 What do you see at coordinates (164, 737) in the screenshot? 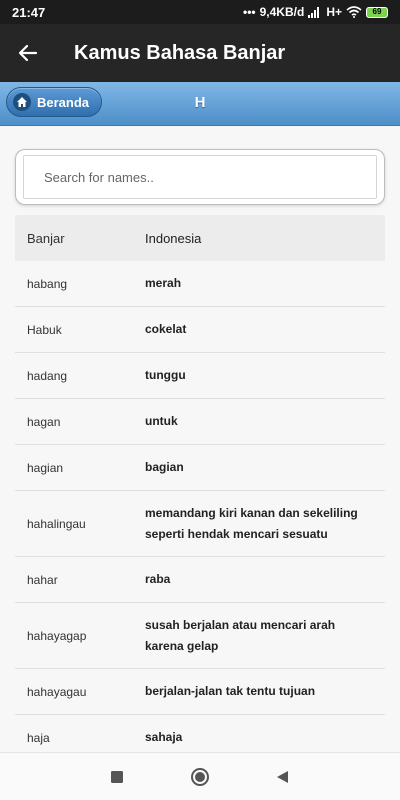
I see `indonesian-meaning: sahaja` at bounding box center [164, 737].